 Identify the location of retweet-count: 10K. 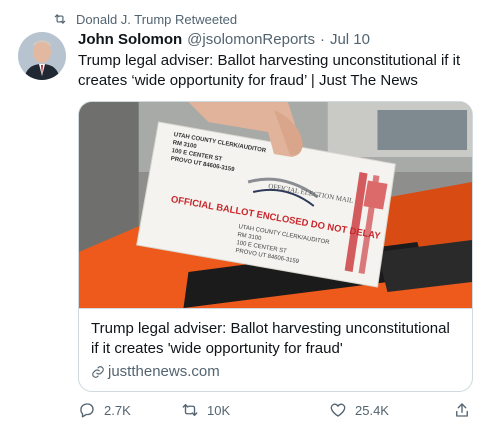
(219, 410).